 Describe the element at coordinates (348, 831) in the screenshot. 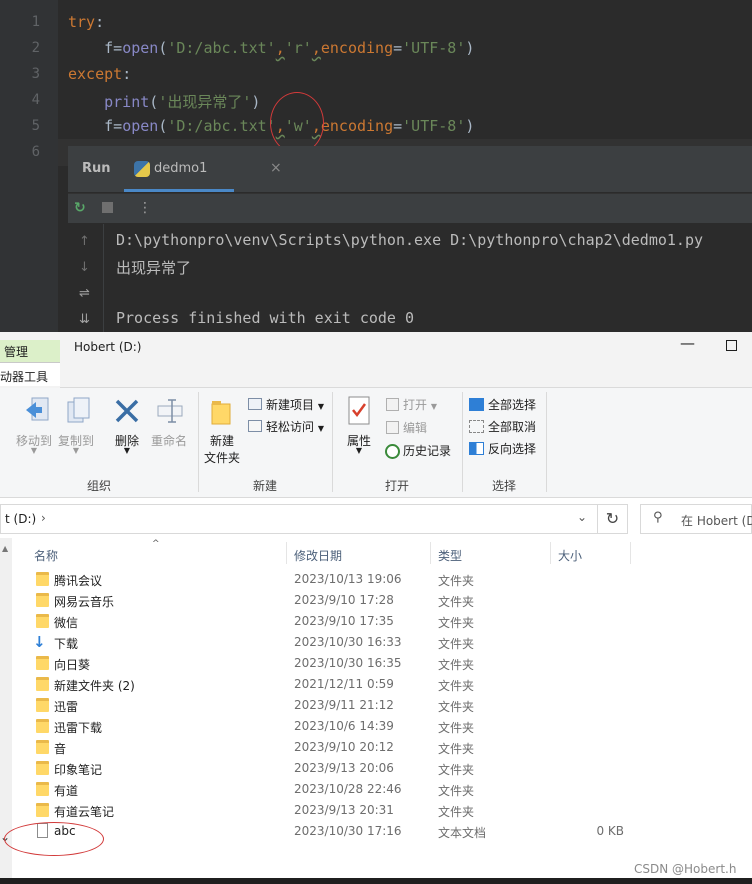

I see `file-date: 2023/10/30 17:16` at that location.